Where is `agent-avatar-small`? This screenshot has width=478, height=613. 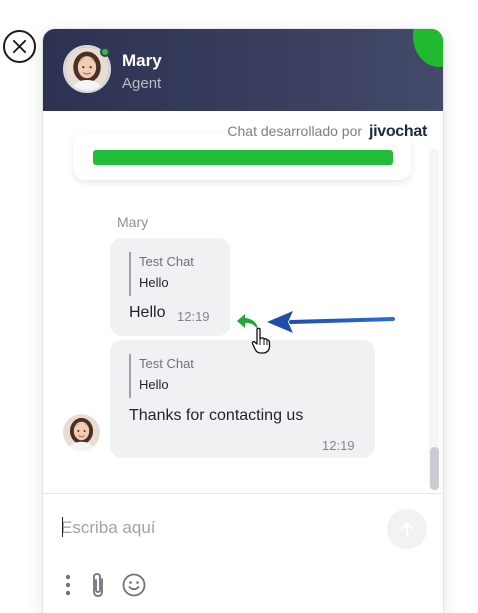 agent-avatar-small is located at coordinates (81, 432).